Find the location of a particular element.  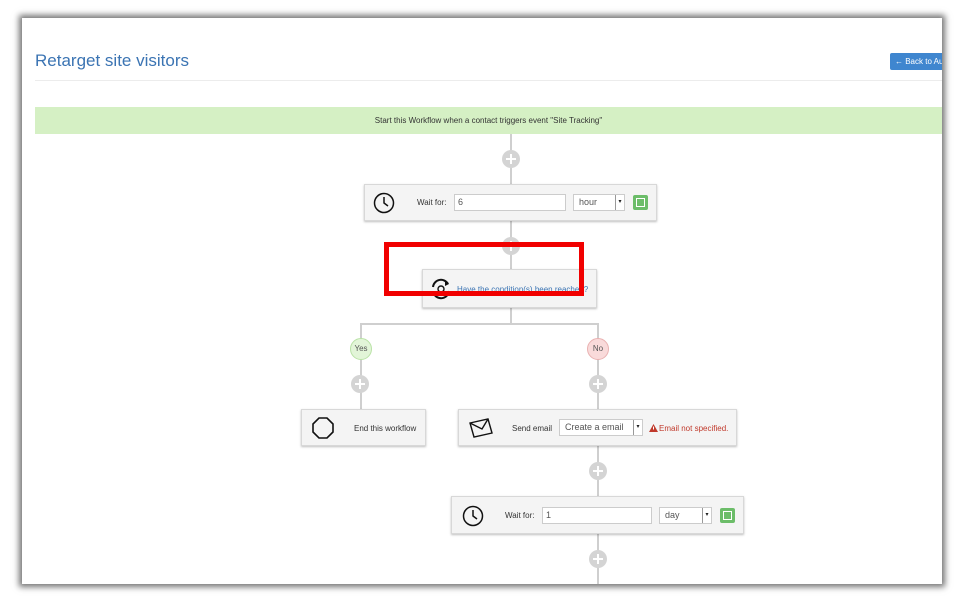

send-email-label: Send email is located at coordinates (532, 428).